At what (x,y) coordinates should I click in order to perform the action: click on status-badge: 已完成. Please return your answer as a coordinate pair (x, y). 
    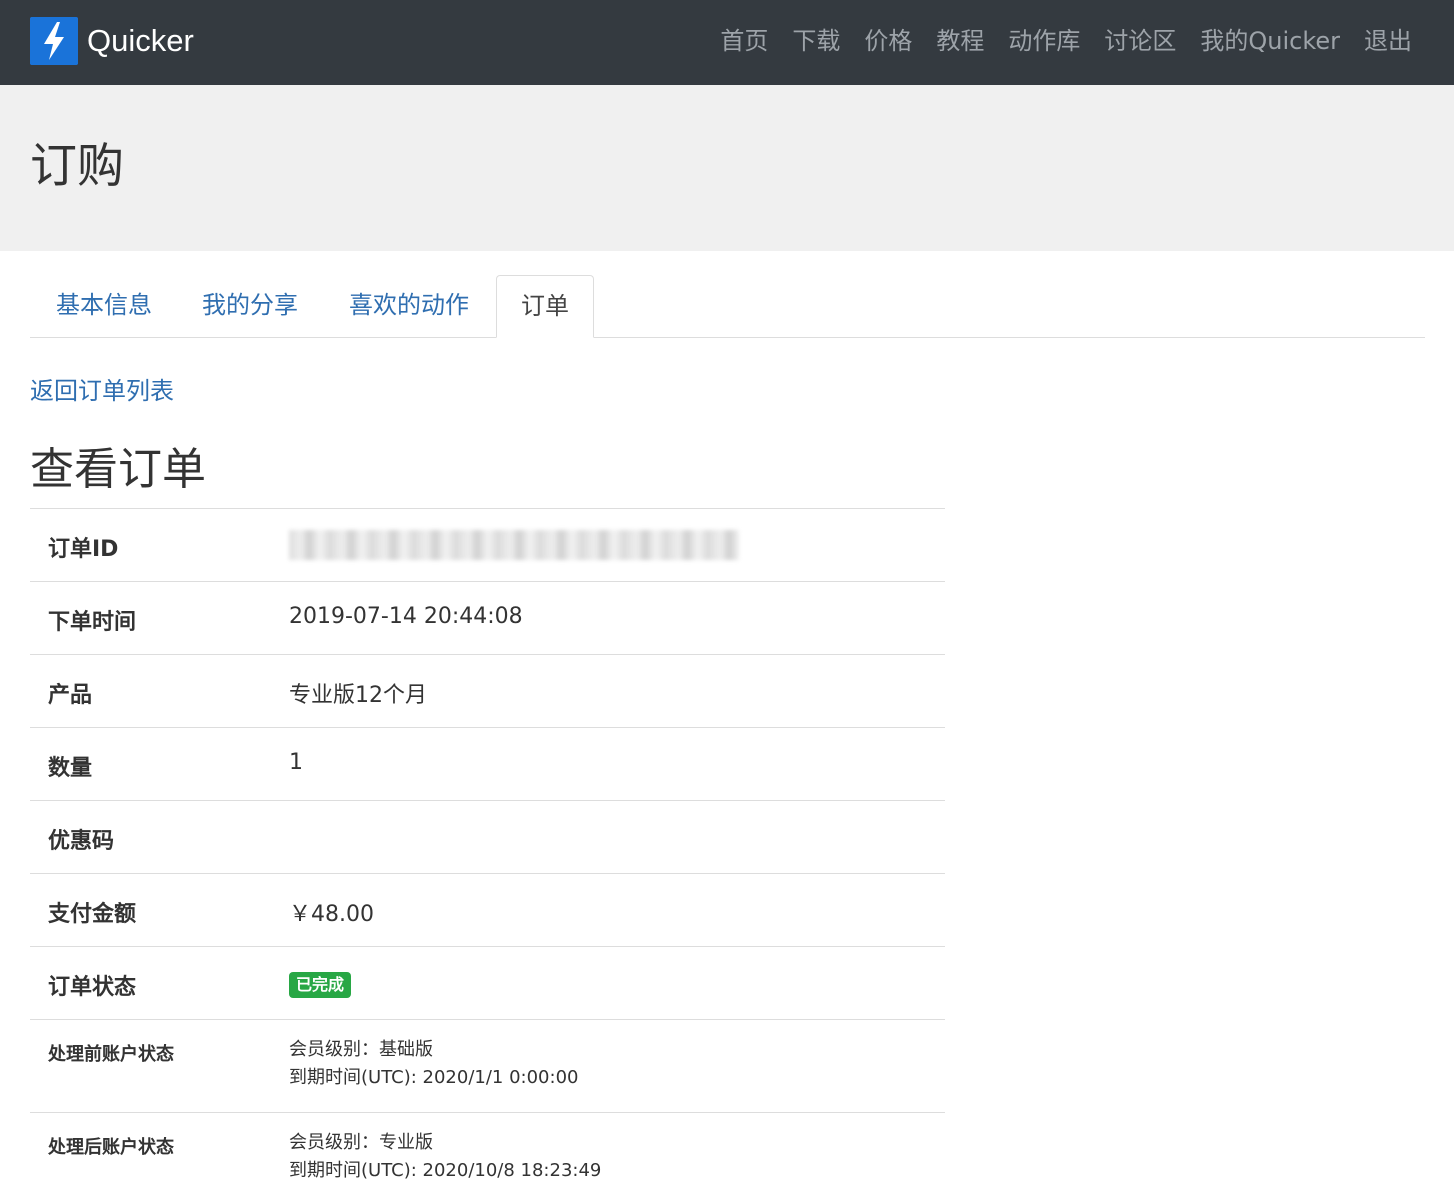
    Looking at the image, I should click on (320, 985).